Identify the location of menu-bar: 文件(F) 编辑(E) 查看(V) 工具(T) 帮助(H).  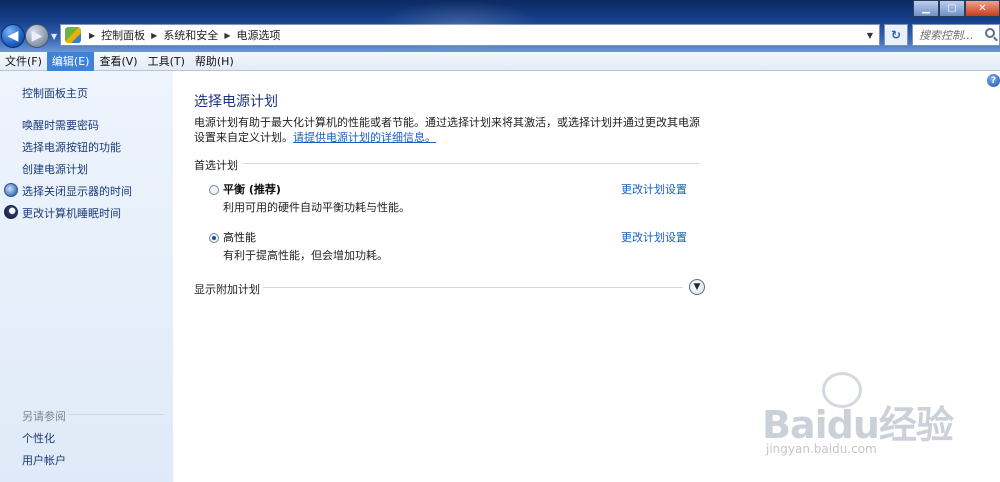
(500, 61).